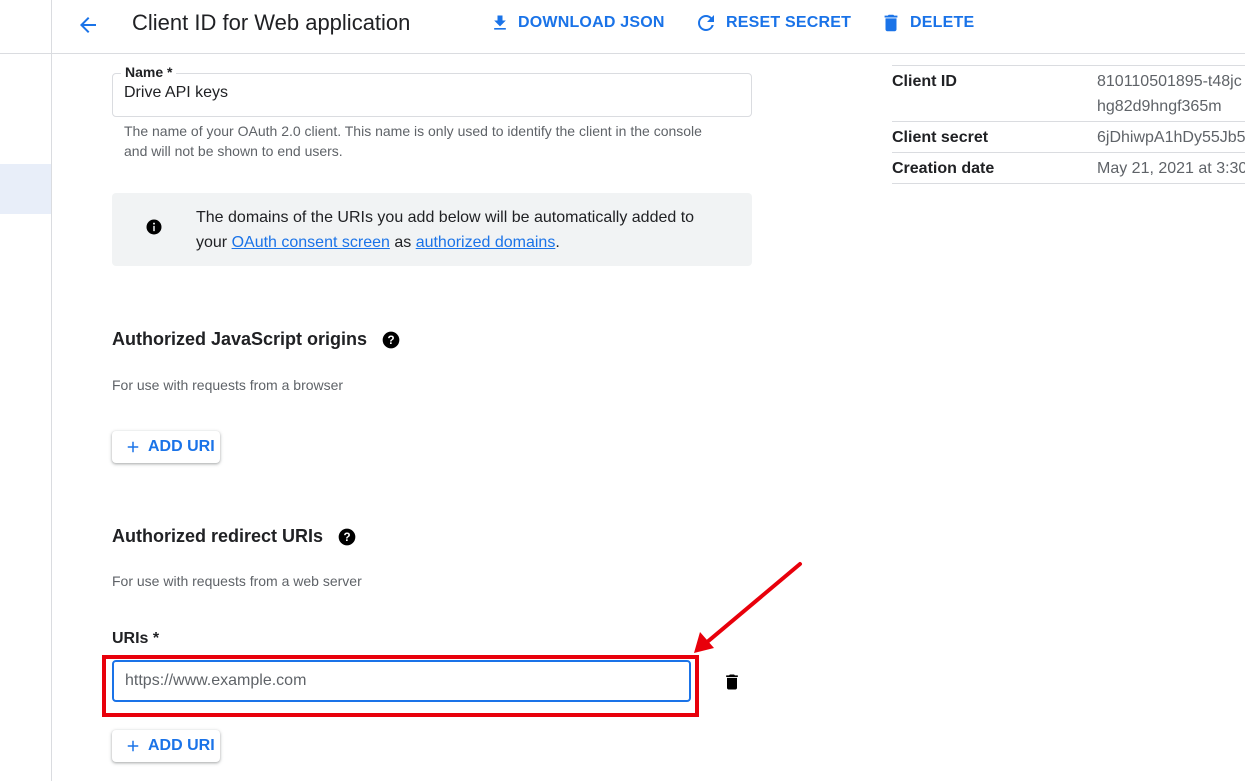  I want to click on js-origins-subtitle: For use with requests from a browser, so click(228, 385).